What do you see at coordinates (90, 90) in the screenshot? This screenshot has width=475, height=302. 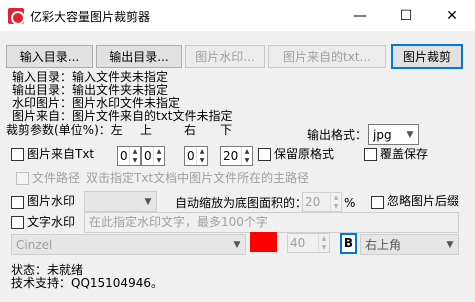 I see `output-dir-info: 输出目录：输出文件夹未指定` at bounding box center [90, 90].